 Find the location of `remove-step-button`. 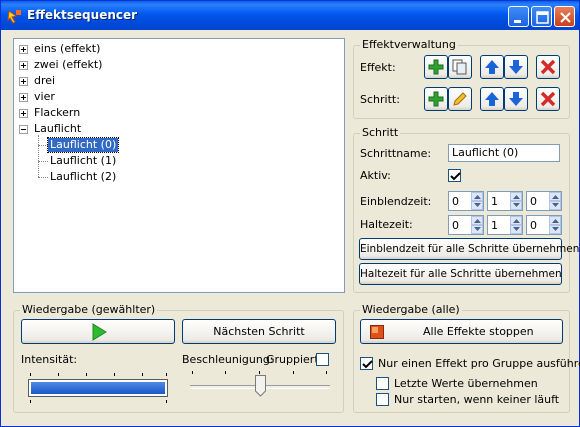

remove-step-button is located at coordinates (548, 99).